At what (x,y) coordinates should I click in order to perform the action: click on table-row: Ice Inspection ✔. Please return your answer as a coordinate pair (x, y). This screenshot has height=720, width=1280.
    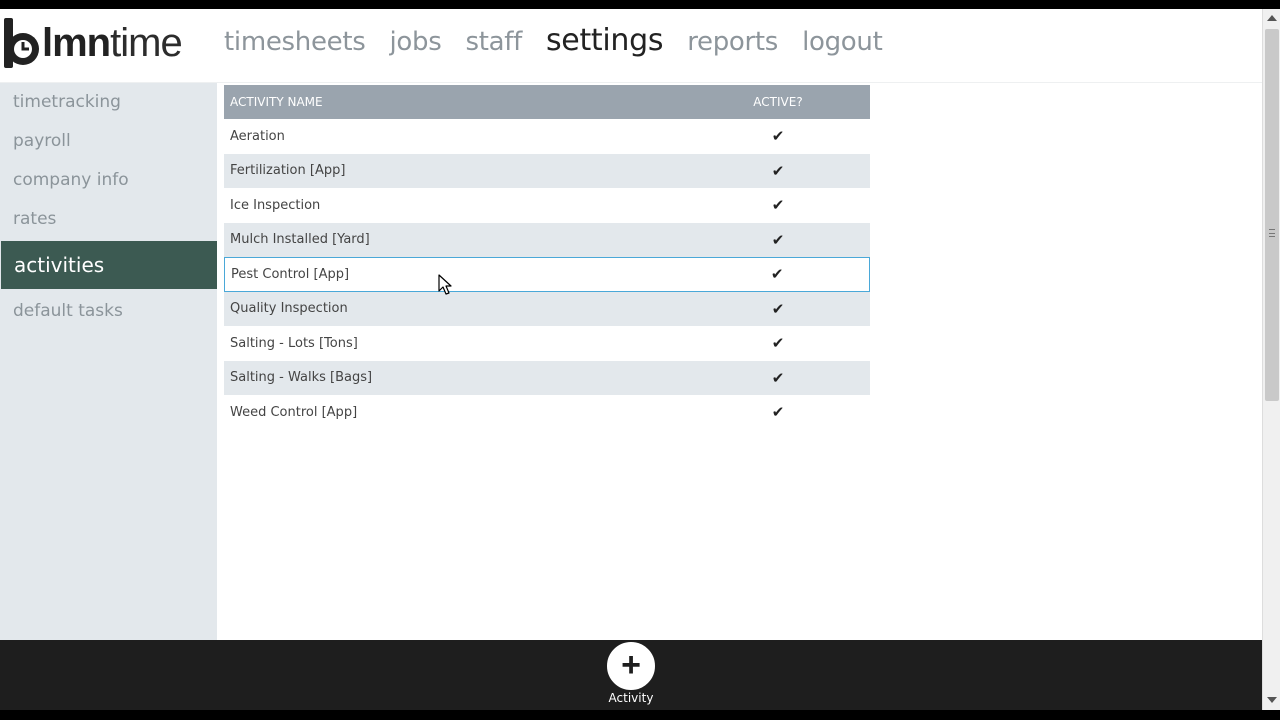
    Looking at the image, I should click on (547, 205).